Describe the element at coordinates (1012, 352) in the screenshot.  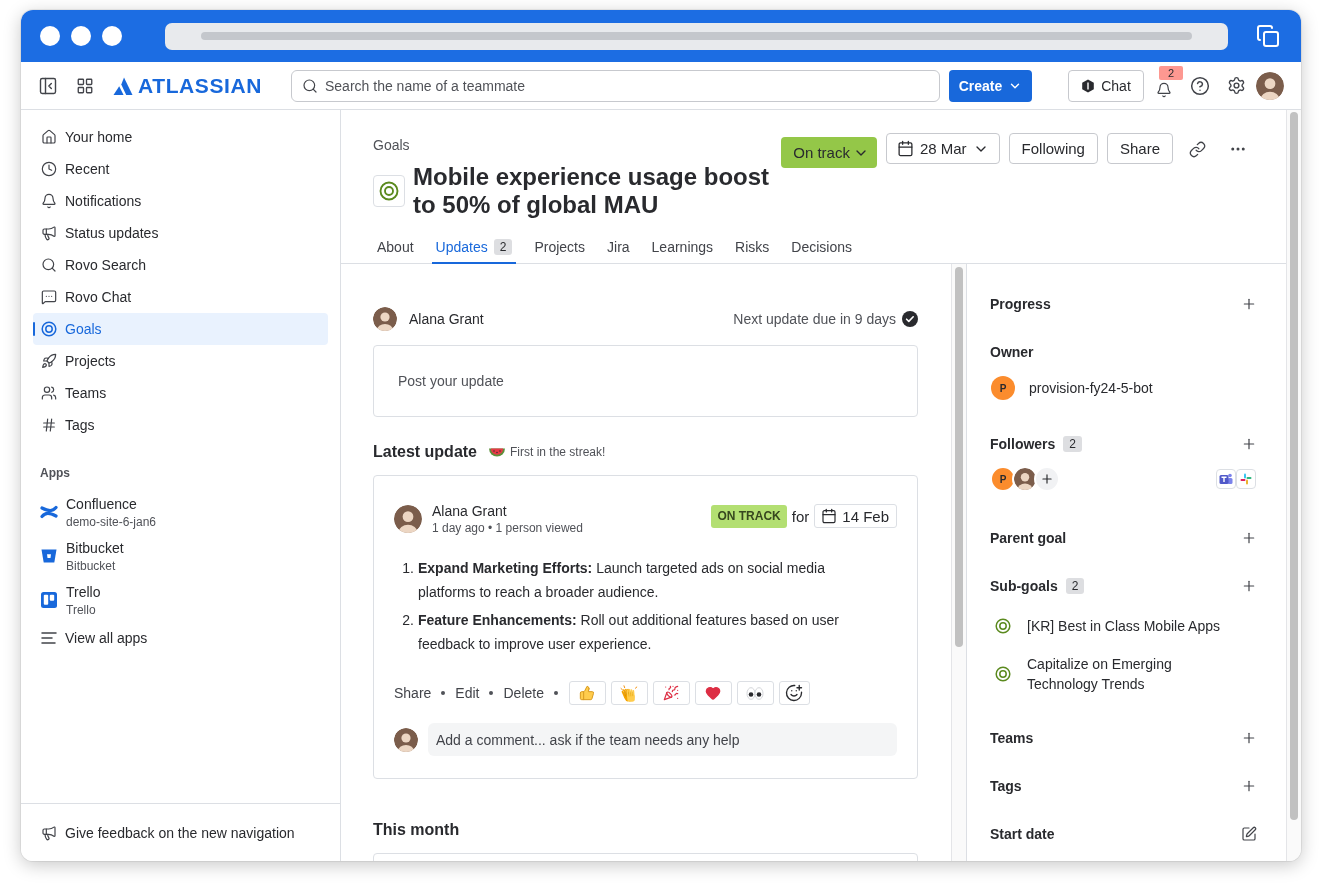
I see `section-title: Owner` at that location.